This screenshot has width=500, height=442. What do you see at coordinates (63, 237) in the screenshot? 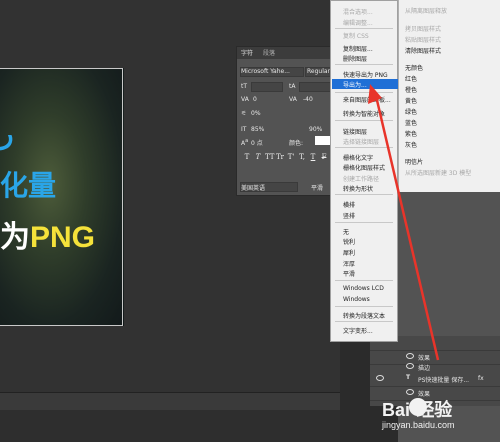
I see `canvas-text-line3-yellow: PNG` at bounding box center [63, 237].